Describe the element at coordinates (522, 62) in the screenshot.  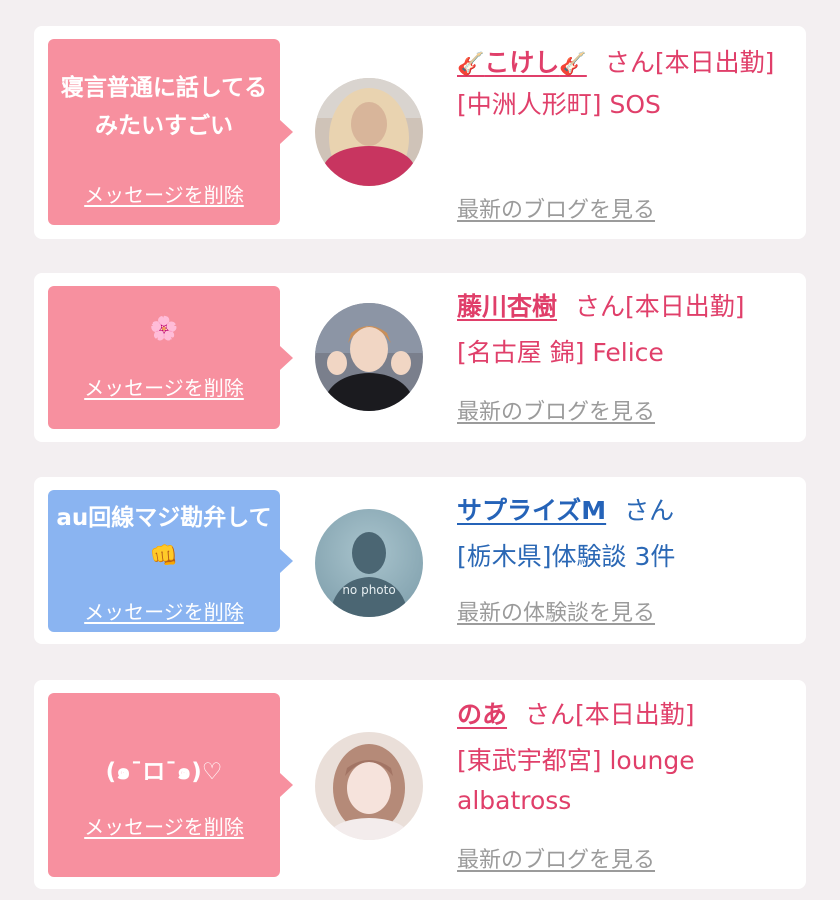
I see `cast-name-link: 🎸こけし🎸` at that location.